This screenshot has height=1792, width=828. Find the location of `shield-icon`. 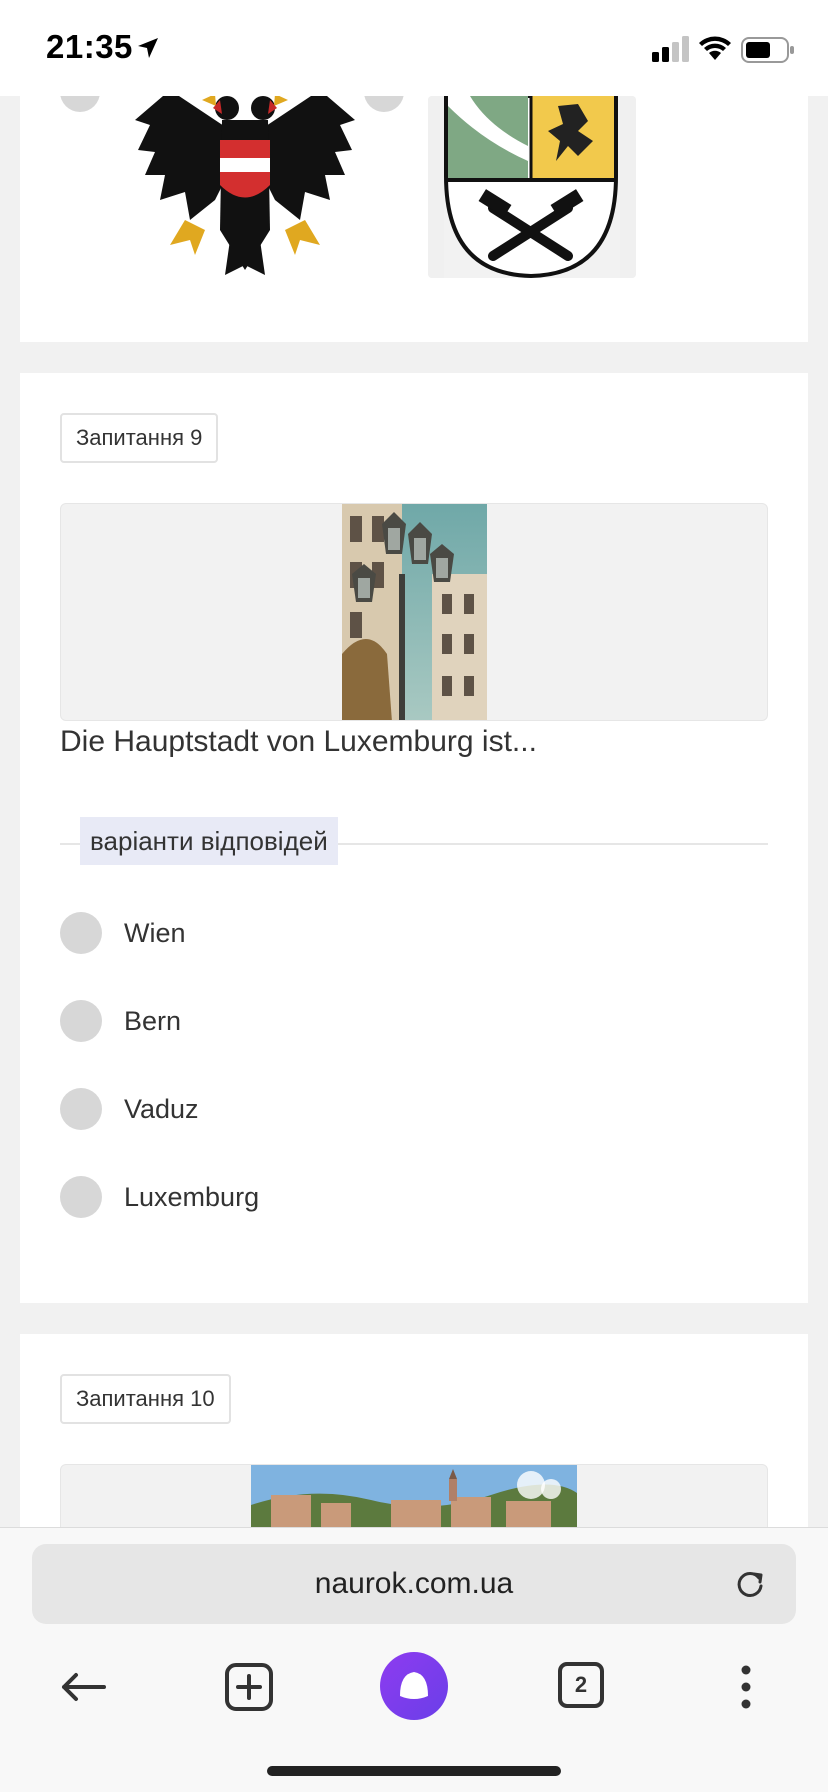

shield-icon is located at coordinates (532, 187).